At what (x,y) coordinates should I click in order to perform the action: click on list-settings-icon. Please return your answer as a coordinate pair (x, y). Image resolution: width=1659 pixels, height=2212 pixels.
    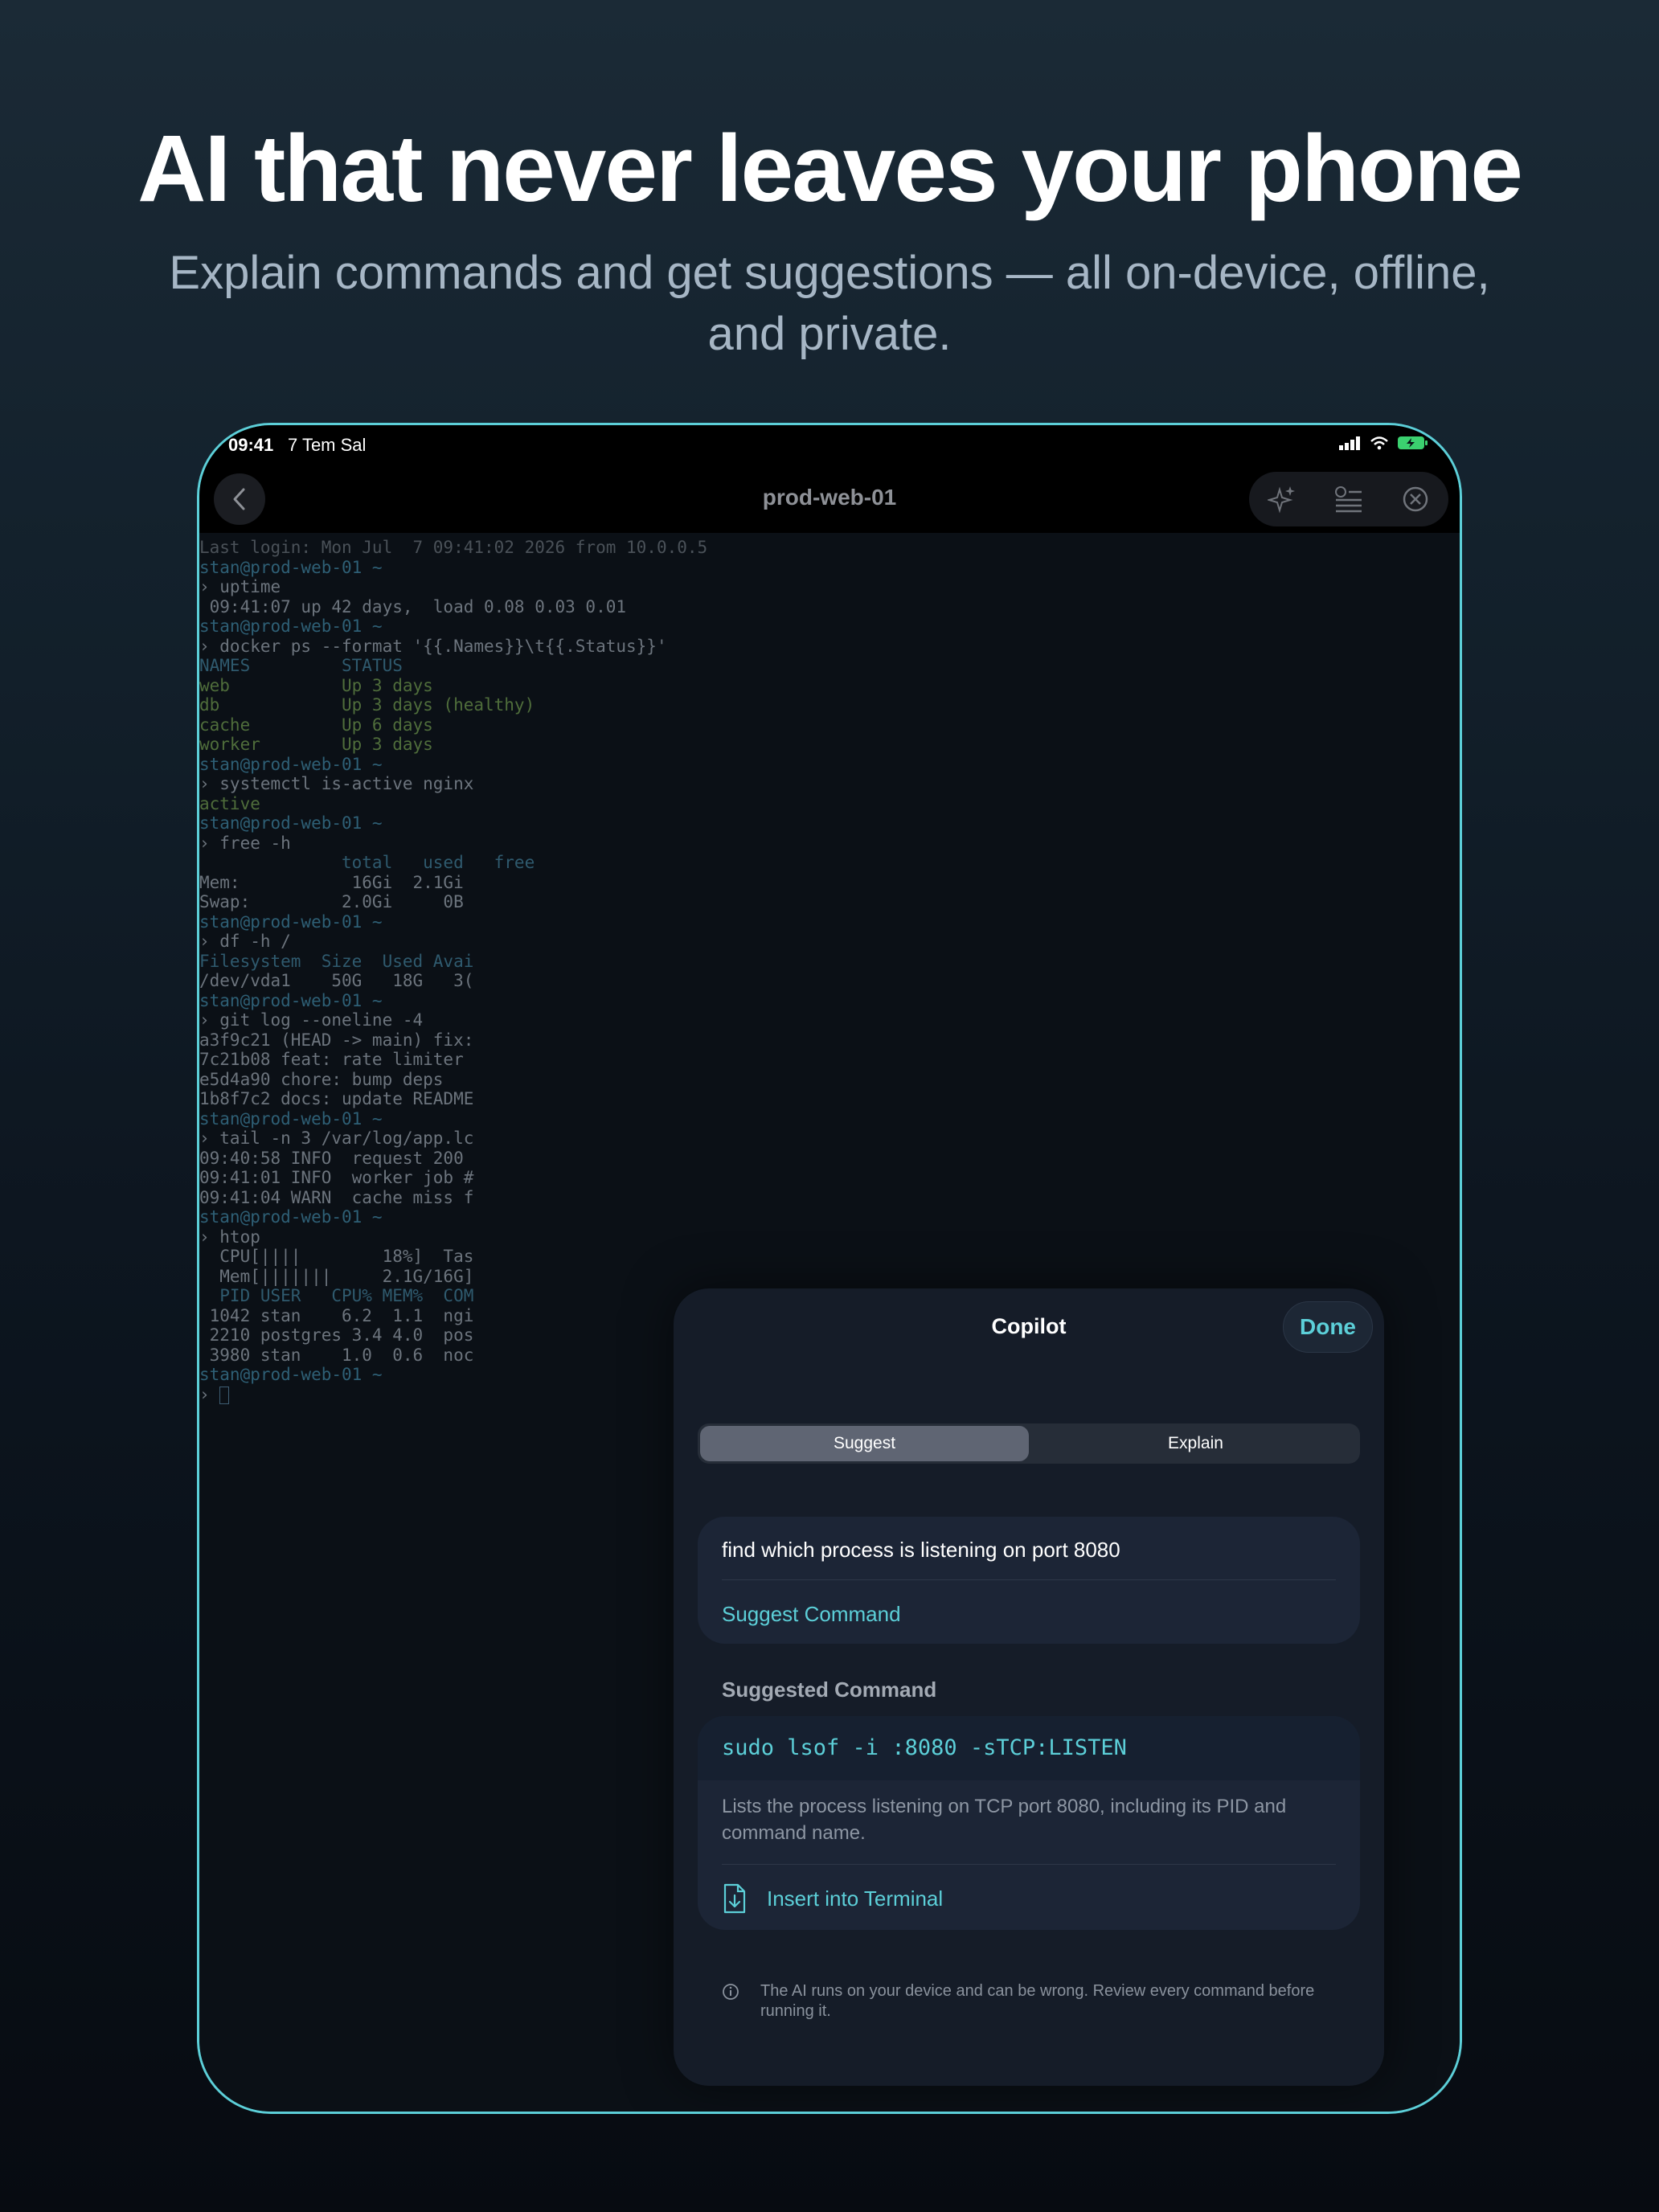
    Looking at the image, I should click on (1348, 499).